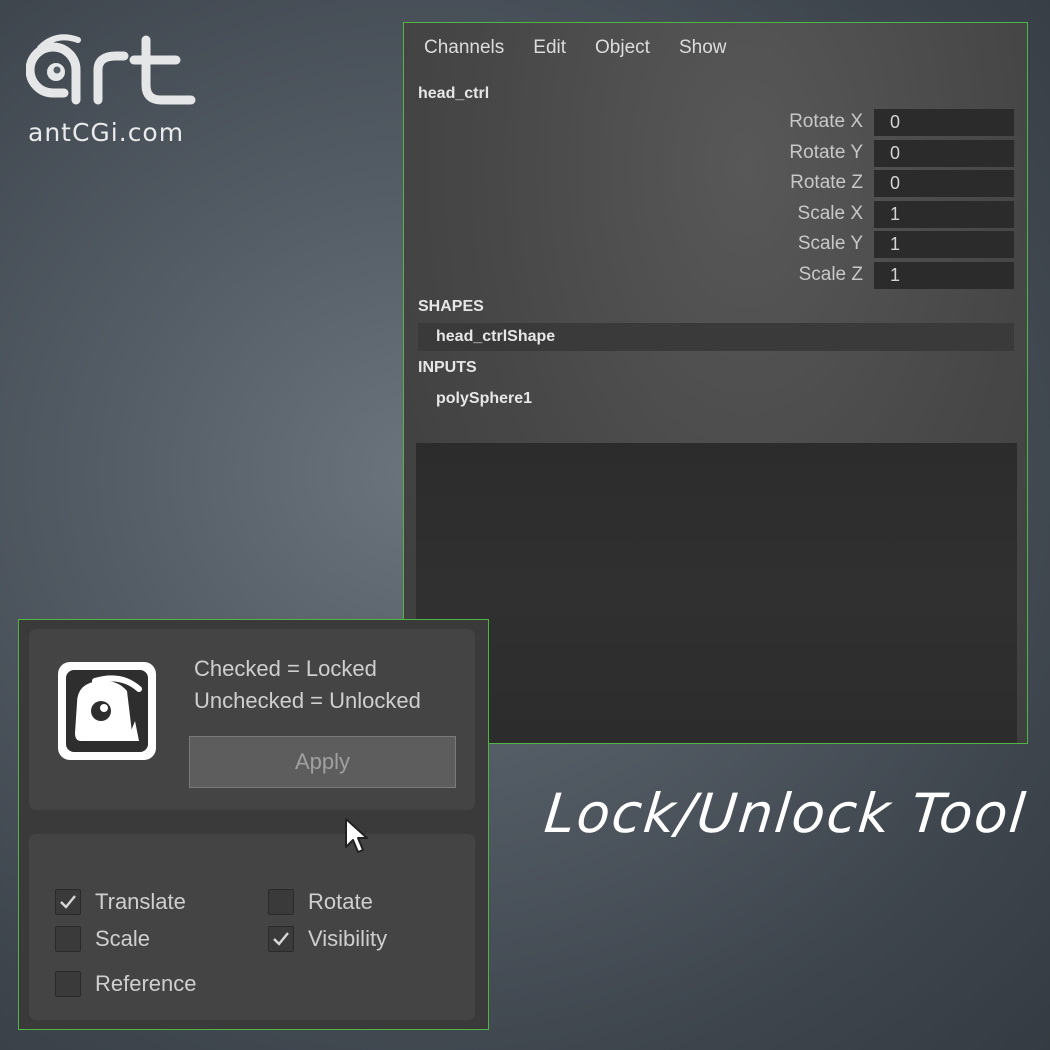 Image resolution: width=1050 pixels, height=1050 pixels. What do you see at coordinates (826, 183) in the screenshot?
I see `attr-label: Rotate Z` at bounding box center [826, 183].